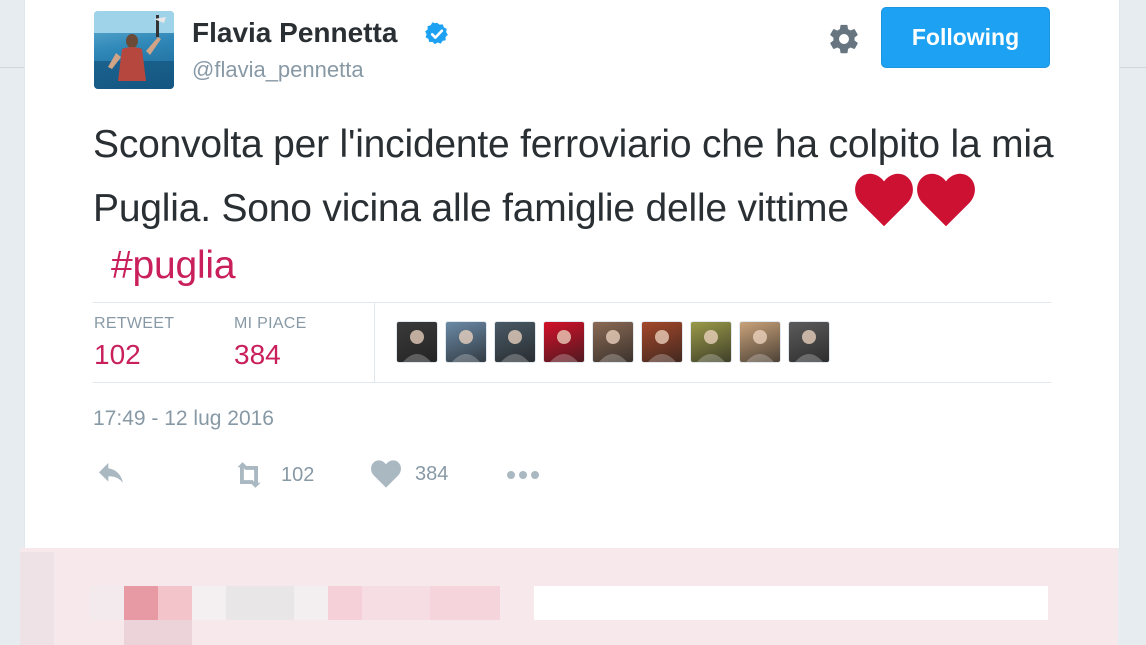  I want to click on reply-icon, so click(111, 473).